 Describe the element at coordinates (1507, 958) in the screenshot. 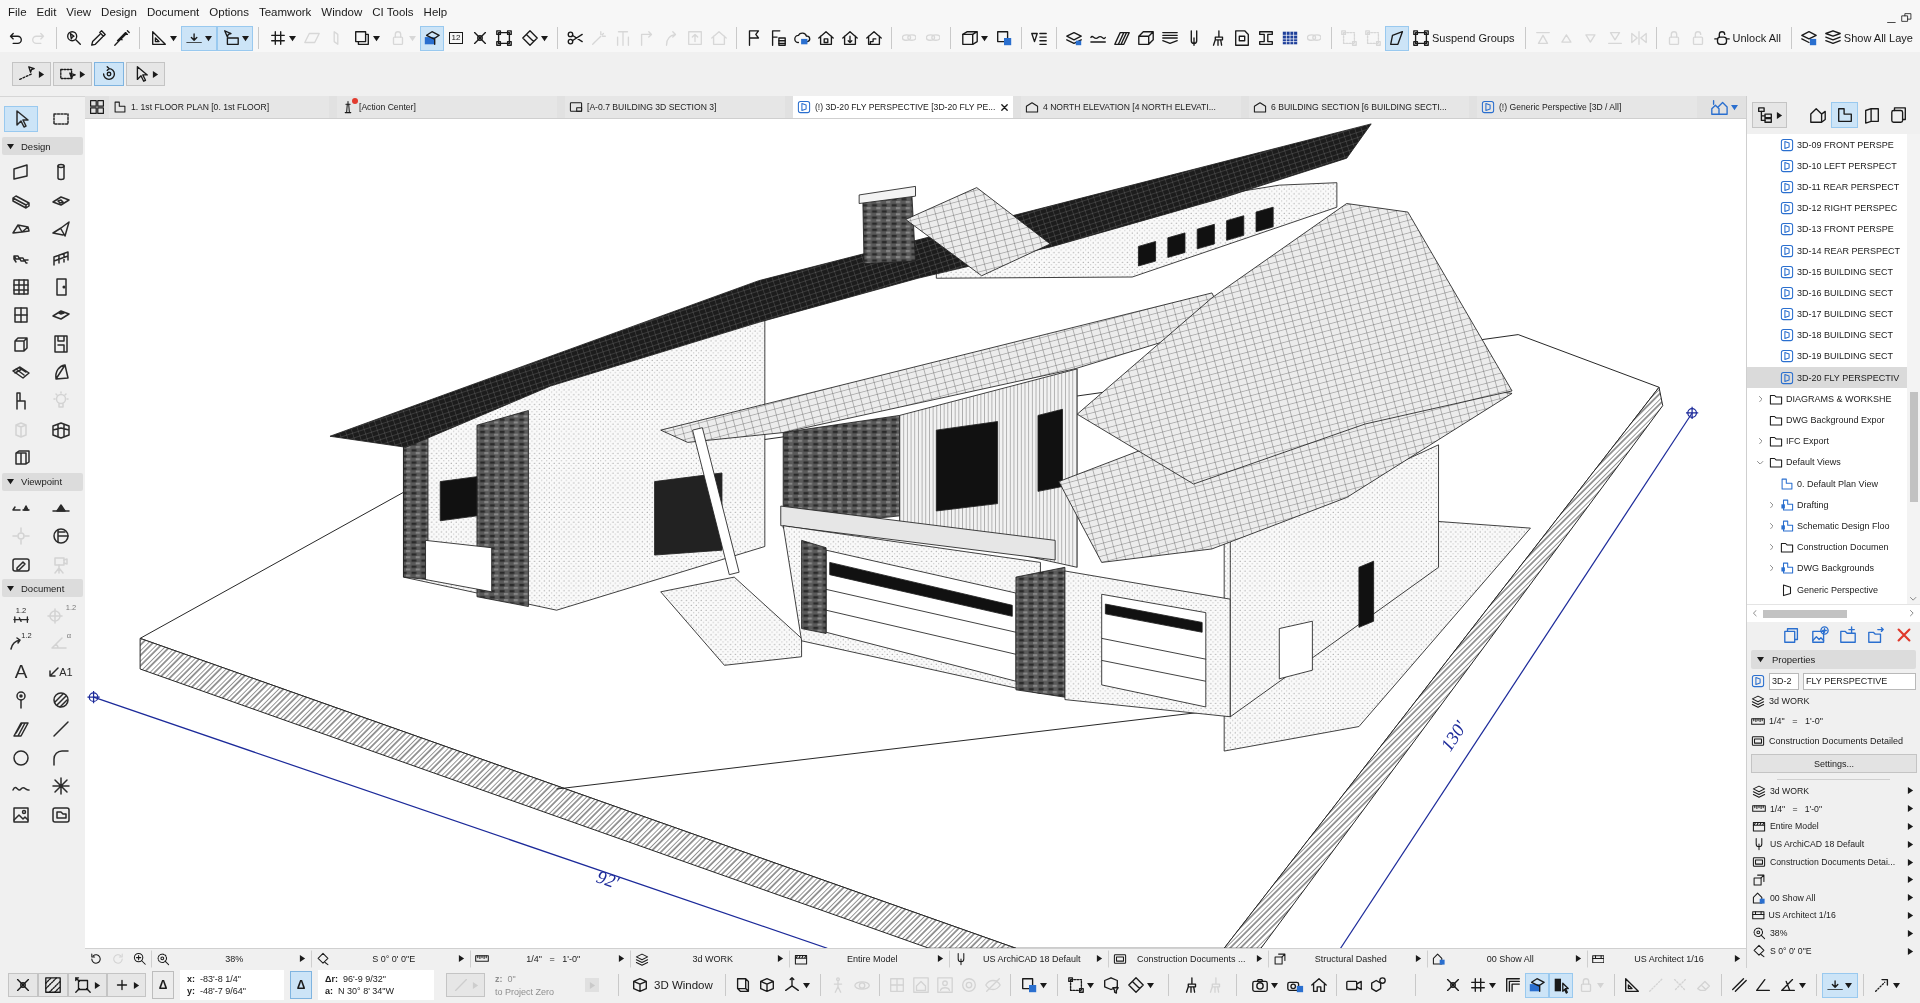

I see `quick-option-dropdown: 00 Show All` at that location.